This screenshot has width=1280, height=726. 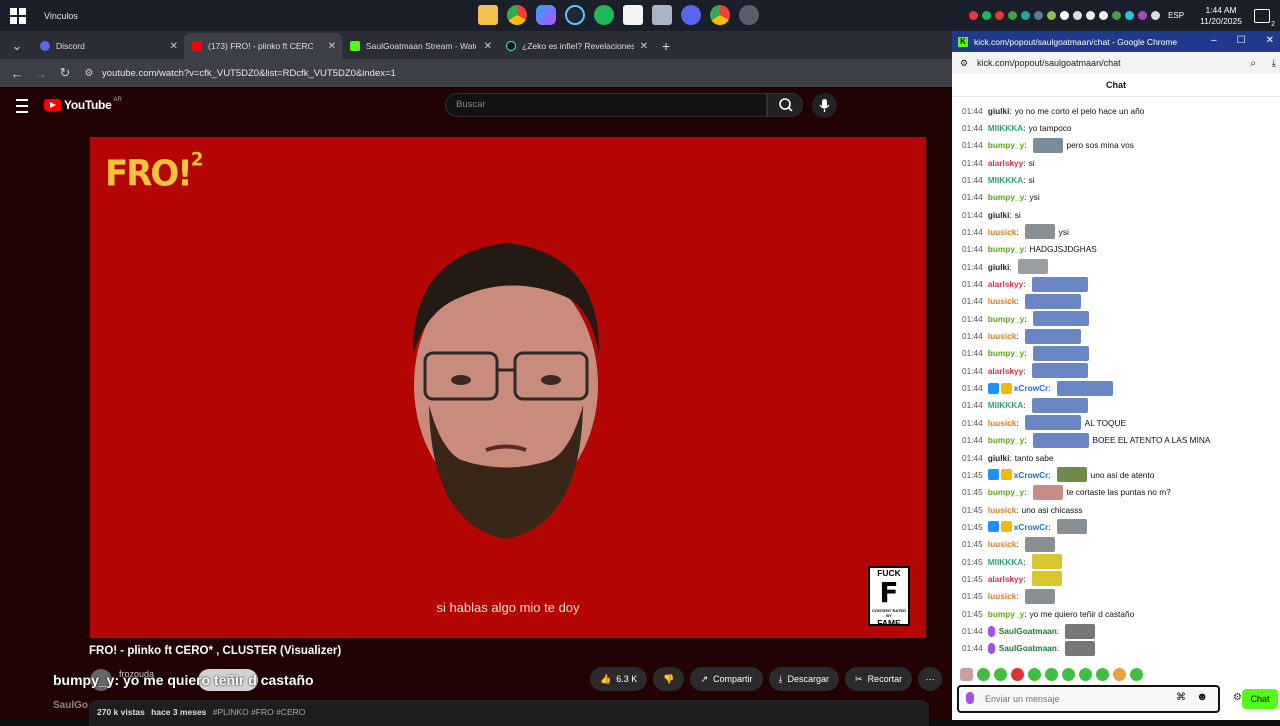 I want to click on tray-spotify-icon, so click(x=987, y=15).